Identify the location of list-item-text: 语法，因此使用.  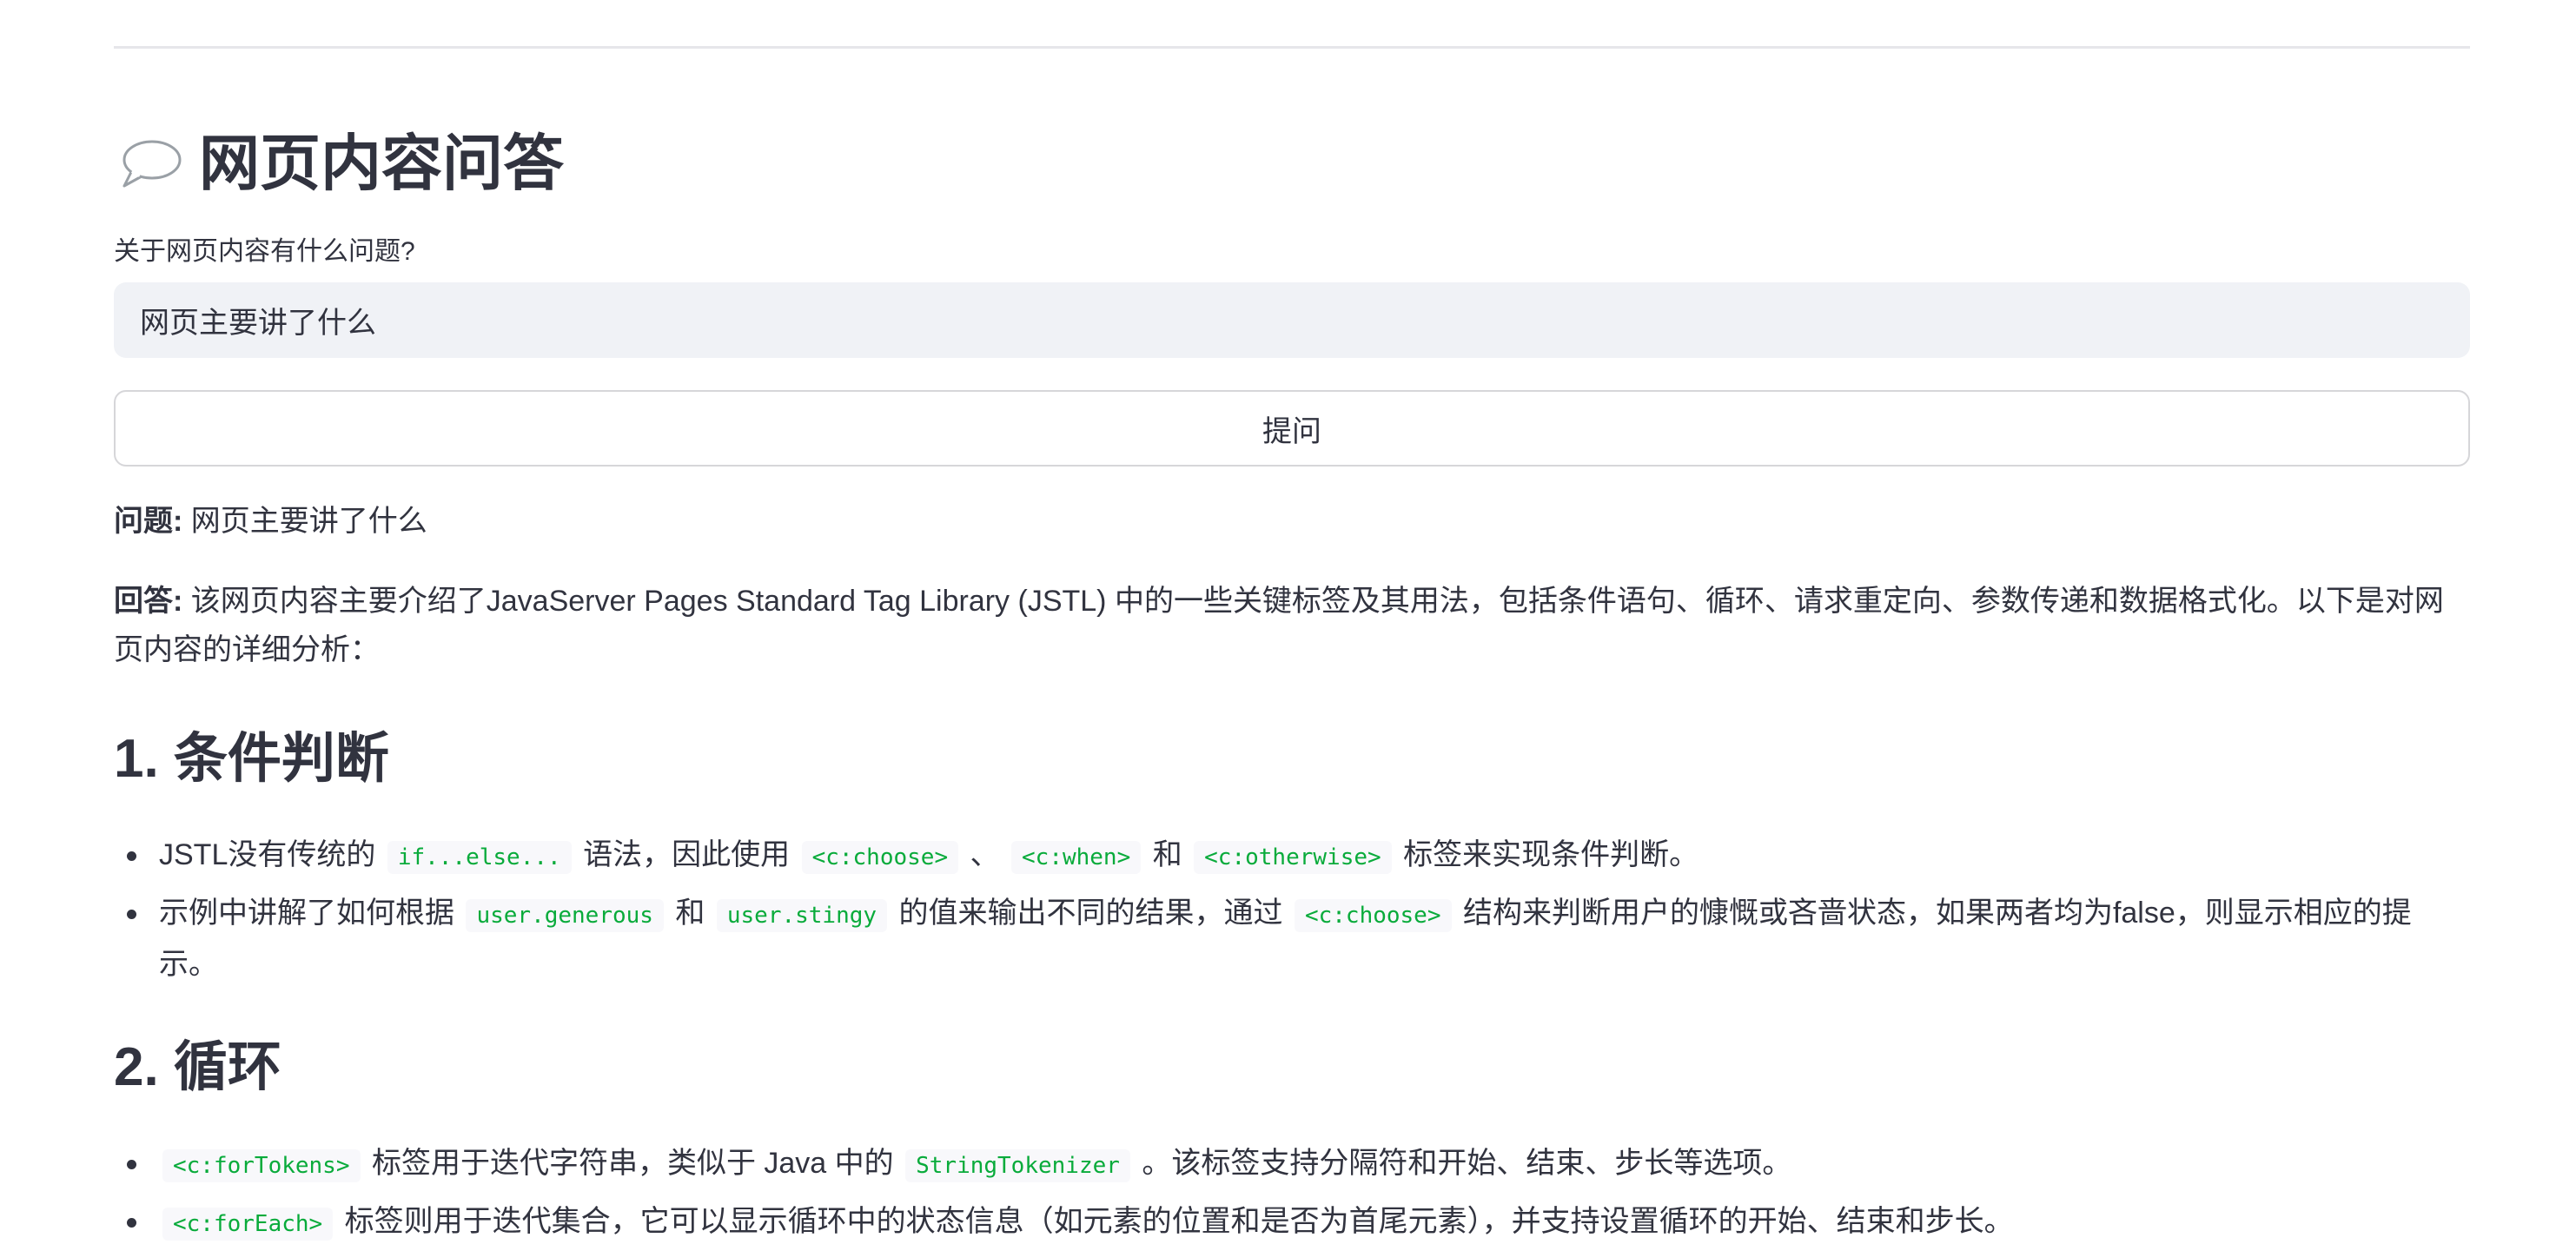
(686, 854).